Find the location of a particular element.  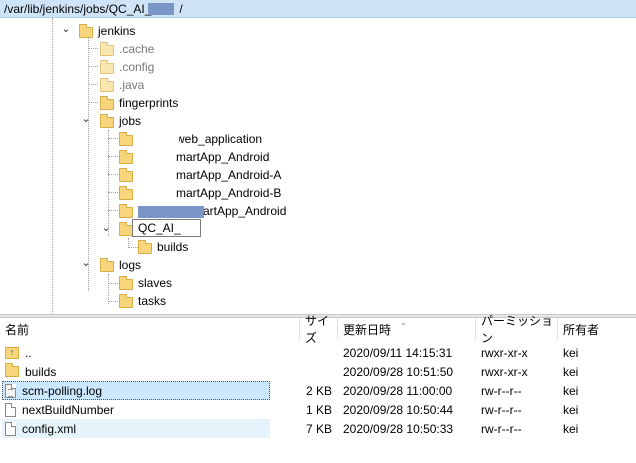

tree-item-job-martapp-android-b: martApp_Android-B is located at coordinates (200, 193).